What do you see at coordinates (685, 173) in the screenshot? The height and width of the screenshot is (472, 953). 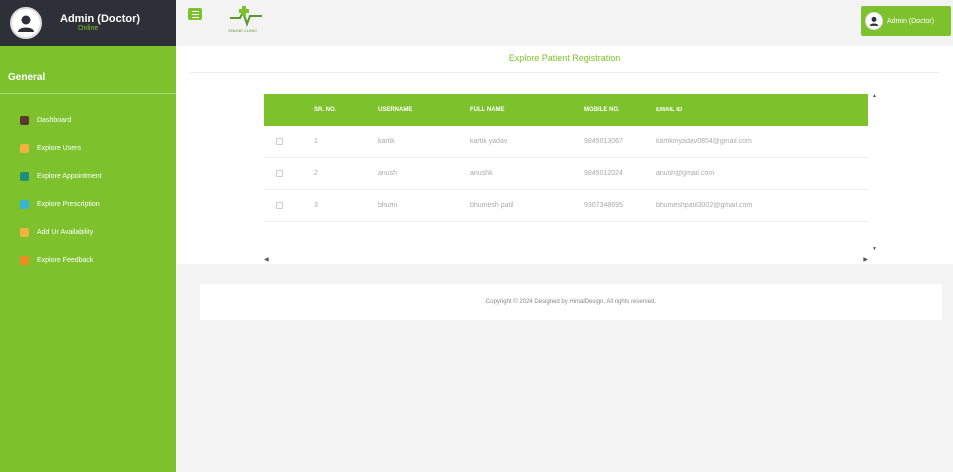 I see `cell-email: anush@gmail.com` at bounding box center [685, 173].